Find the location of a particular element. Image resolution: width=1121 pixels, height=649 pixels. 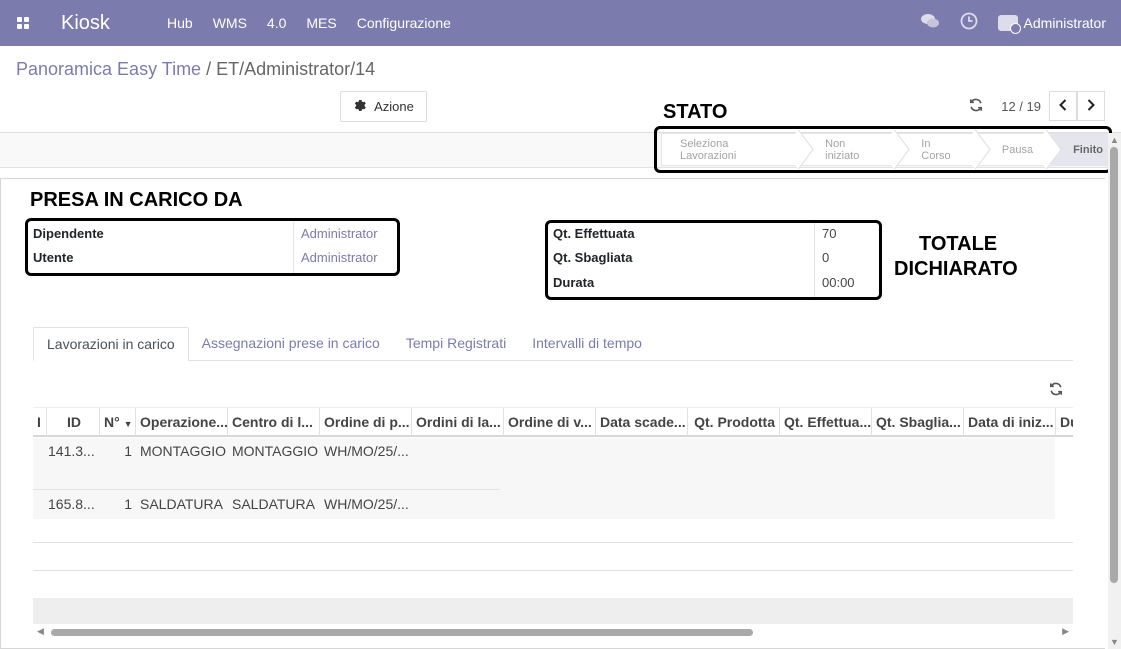

column-header: Du is located at coordinates (1064, 422).